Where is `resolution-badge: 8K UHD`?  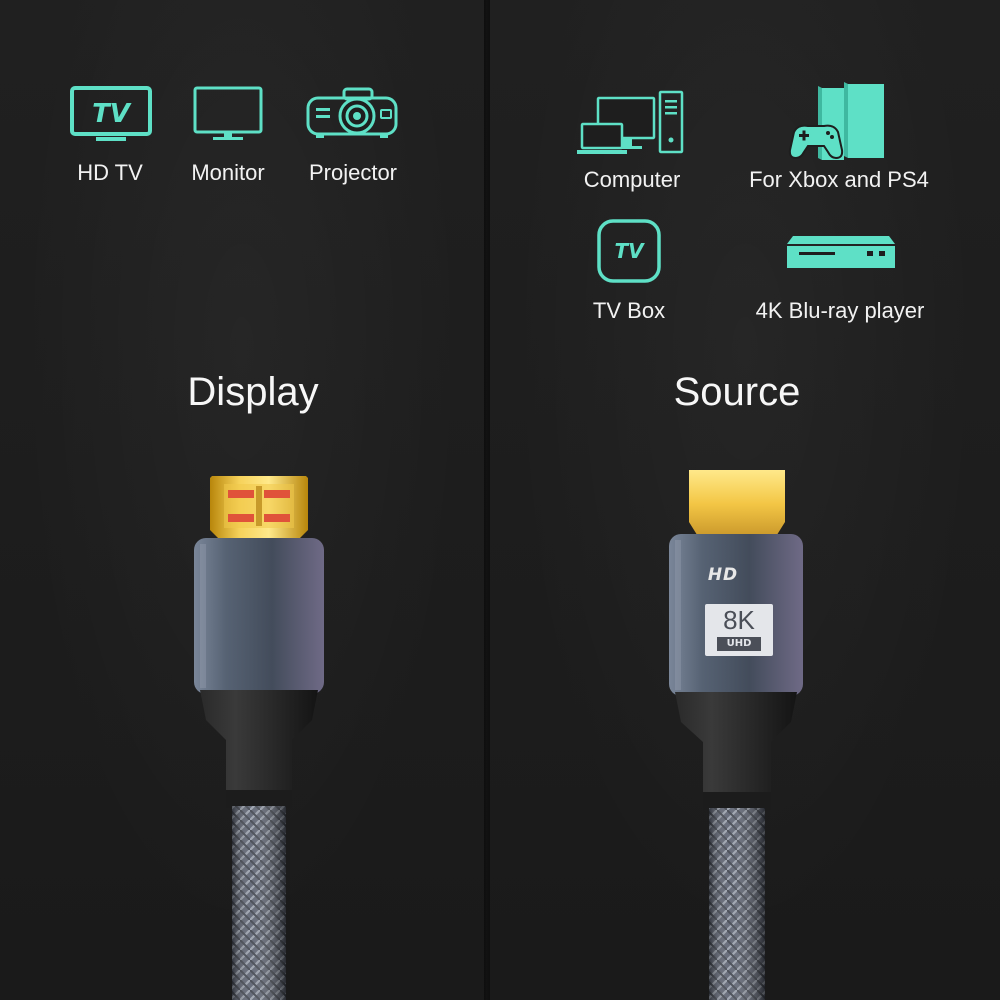 resolution-badge: 8K UHD is located at coordinates (739, 630).